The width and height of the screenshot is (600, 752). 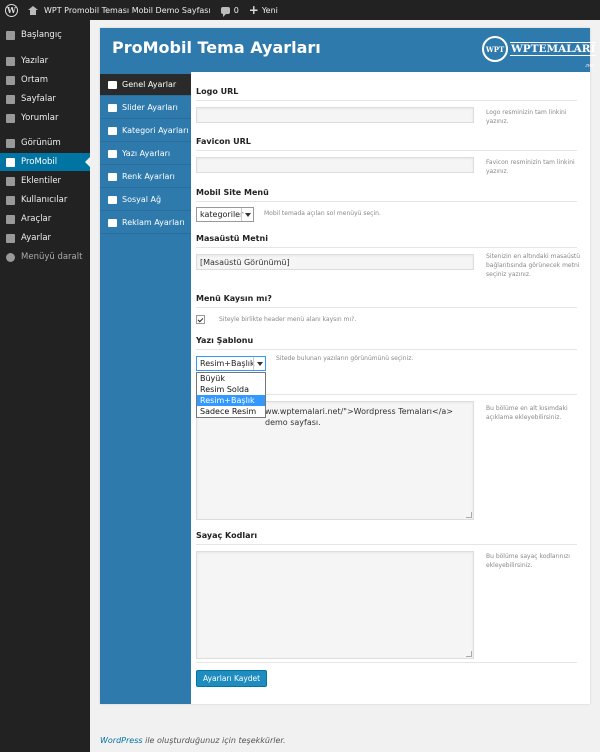 I want to click on panel-title: ProMobil Tema Ayarları, so click(x=216, y=47).